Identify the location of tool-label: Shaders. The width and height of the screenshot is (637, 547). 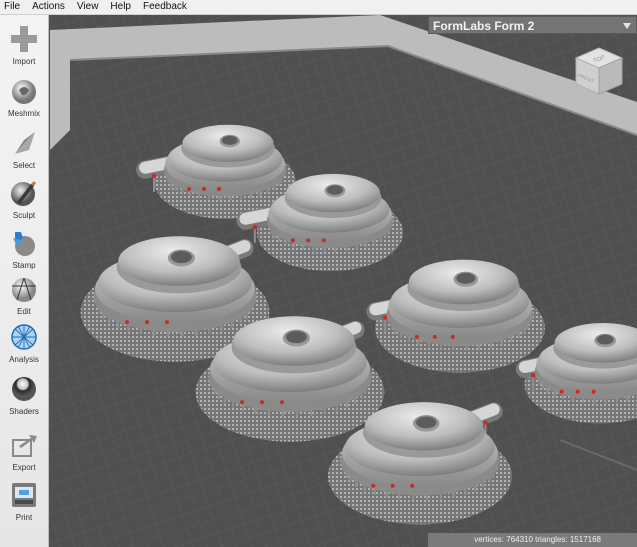
(24, 411).